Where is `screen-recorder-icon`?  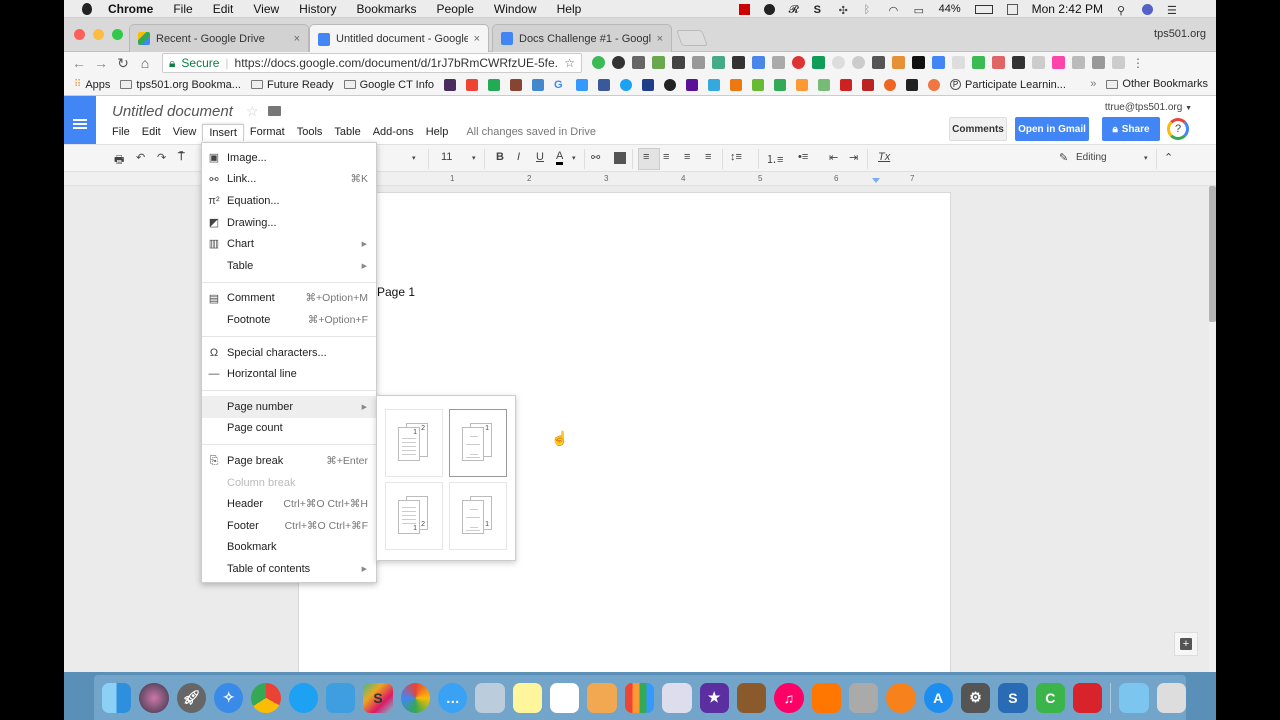
screen-recorder-icon is located at coordinates (744, 9).